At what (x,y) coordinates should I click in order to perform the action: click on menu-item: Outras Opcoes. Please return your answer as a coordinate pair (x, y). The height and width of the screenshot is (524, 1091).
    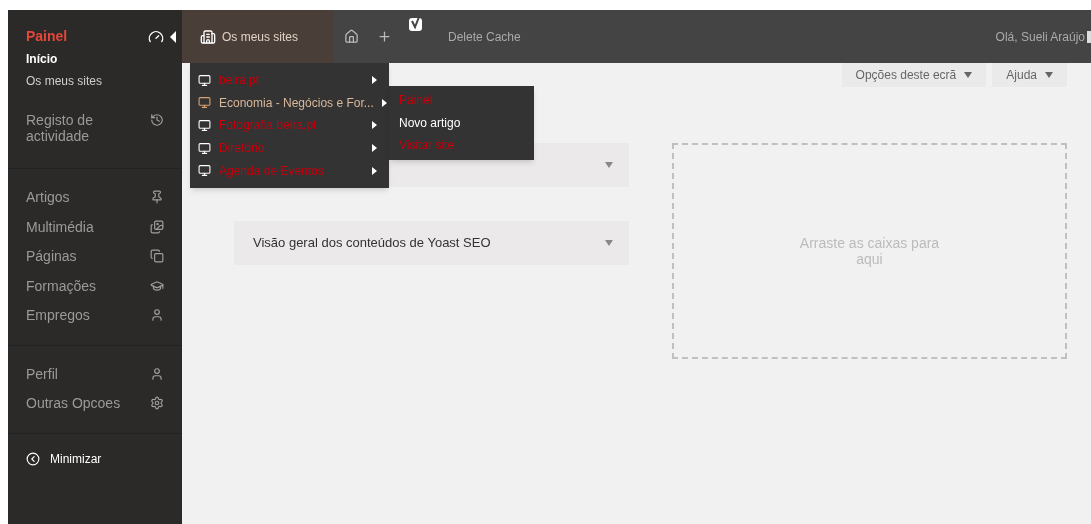
    Looking at the image, I should click on (95, 404).